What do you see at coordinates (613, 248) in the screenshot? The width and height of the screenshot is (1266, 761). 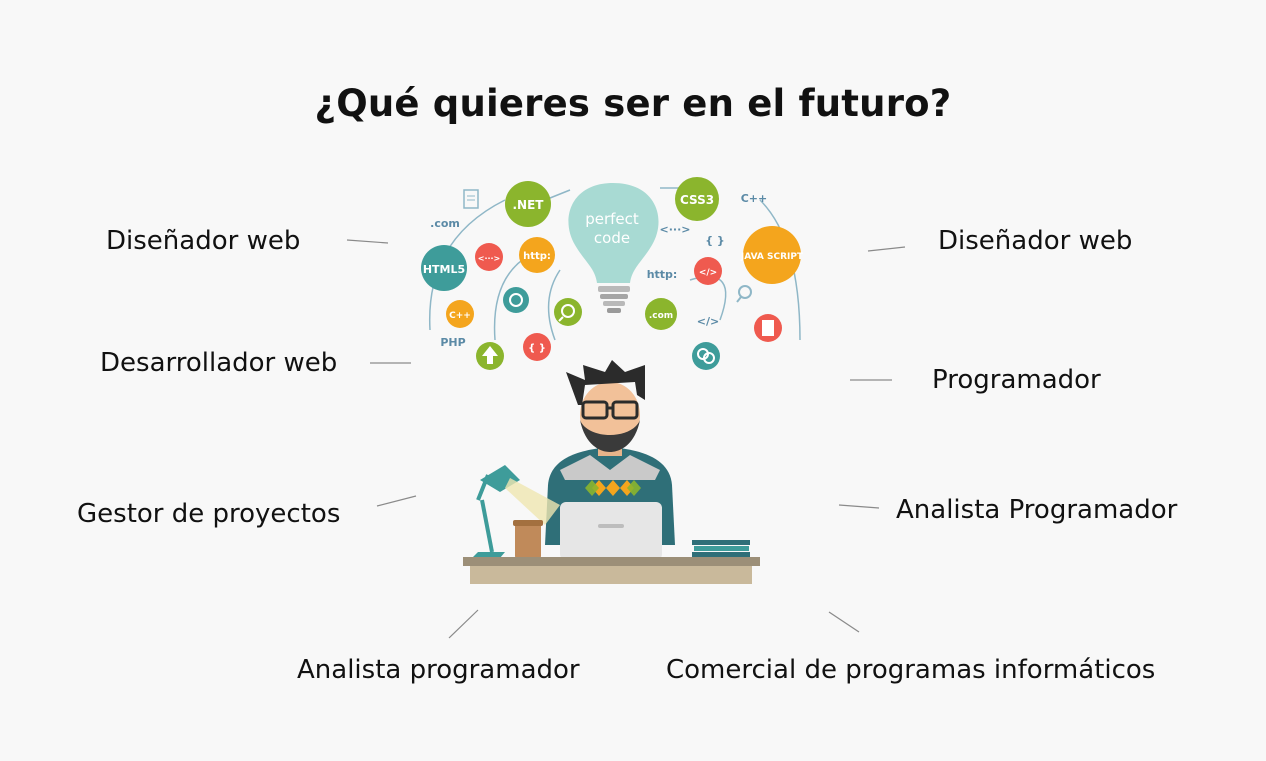 I see `lightbulb-icon: perfect code` at bounding box center [613, 248].